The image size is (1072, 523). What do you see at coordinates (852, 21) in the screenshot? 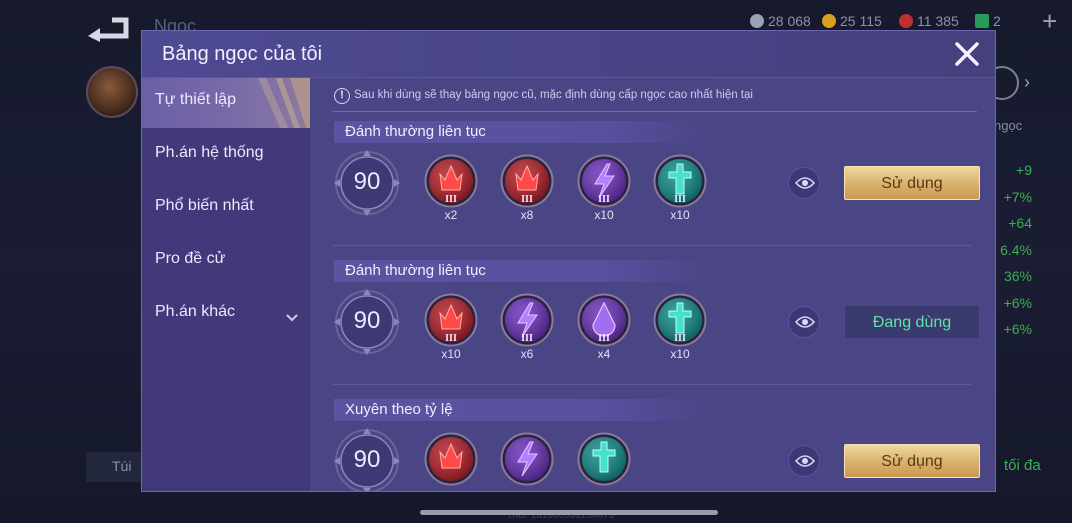
I see `currency-gold: 25 115` at bounding box center [852, 21].